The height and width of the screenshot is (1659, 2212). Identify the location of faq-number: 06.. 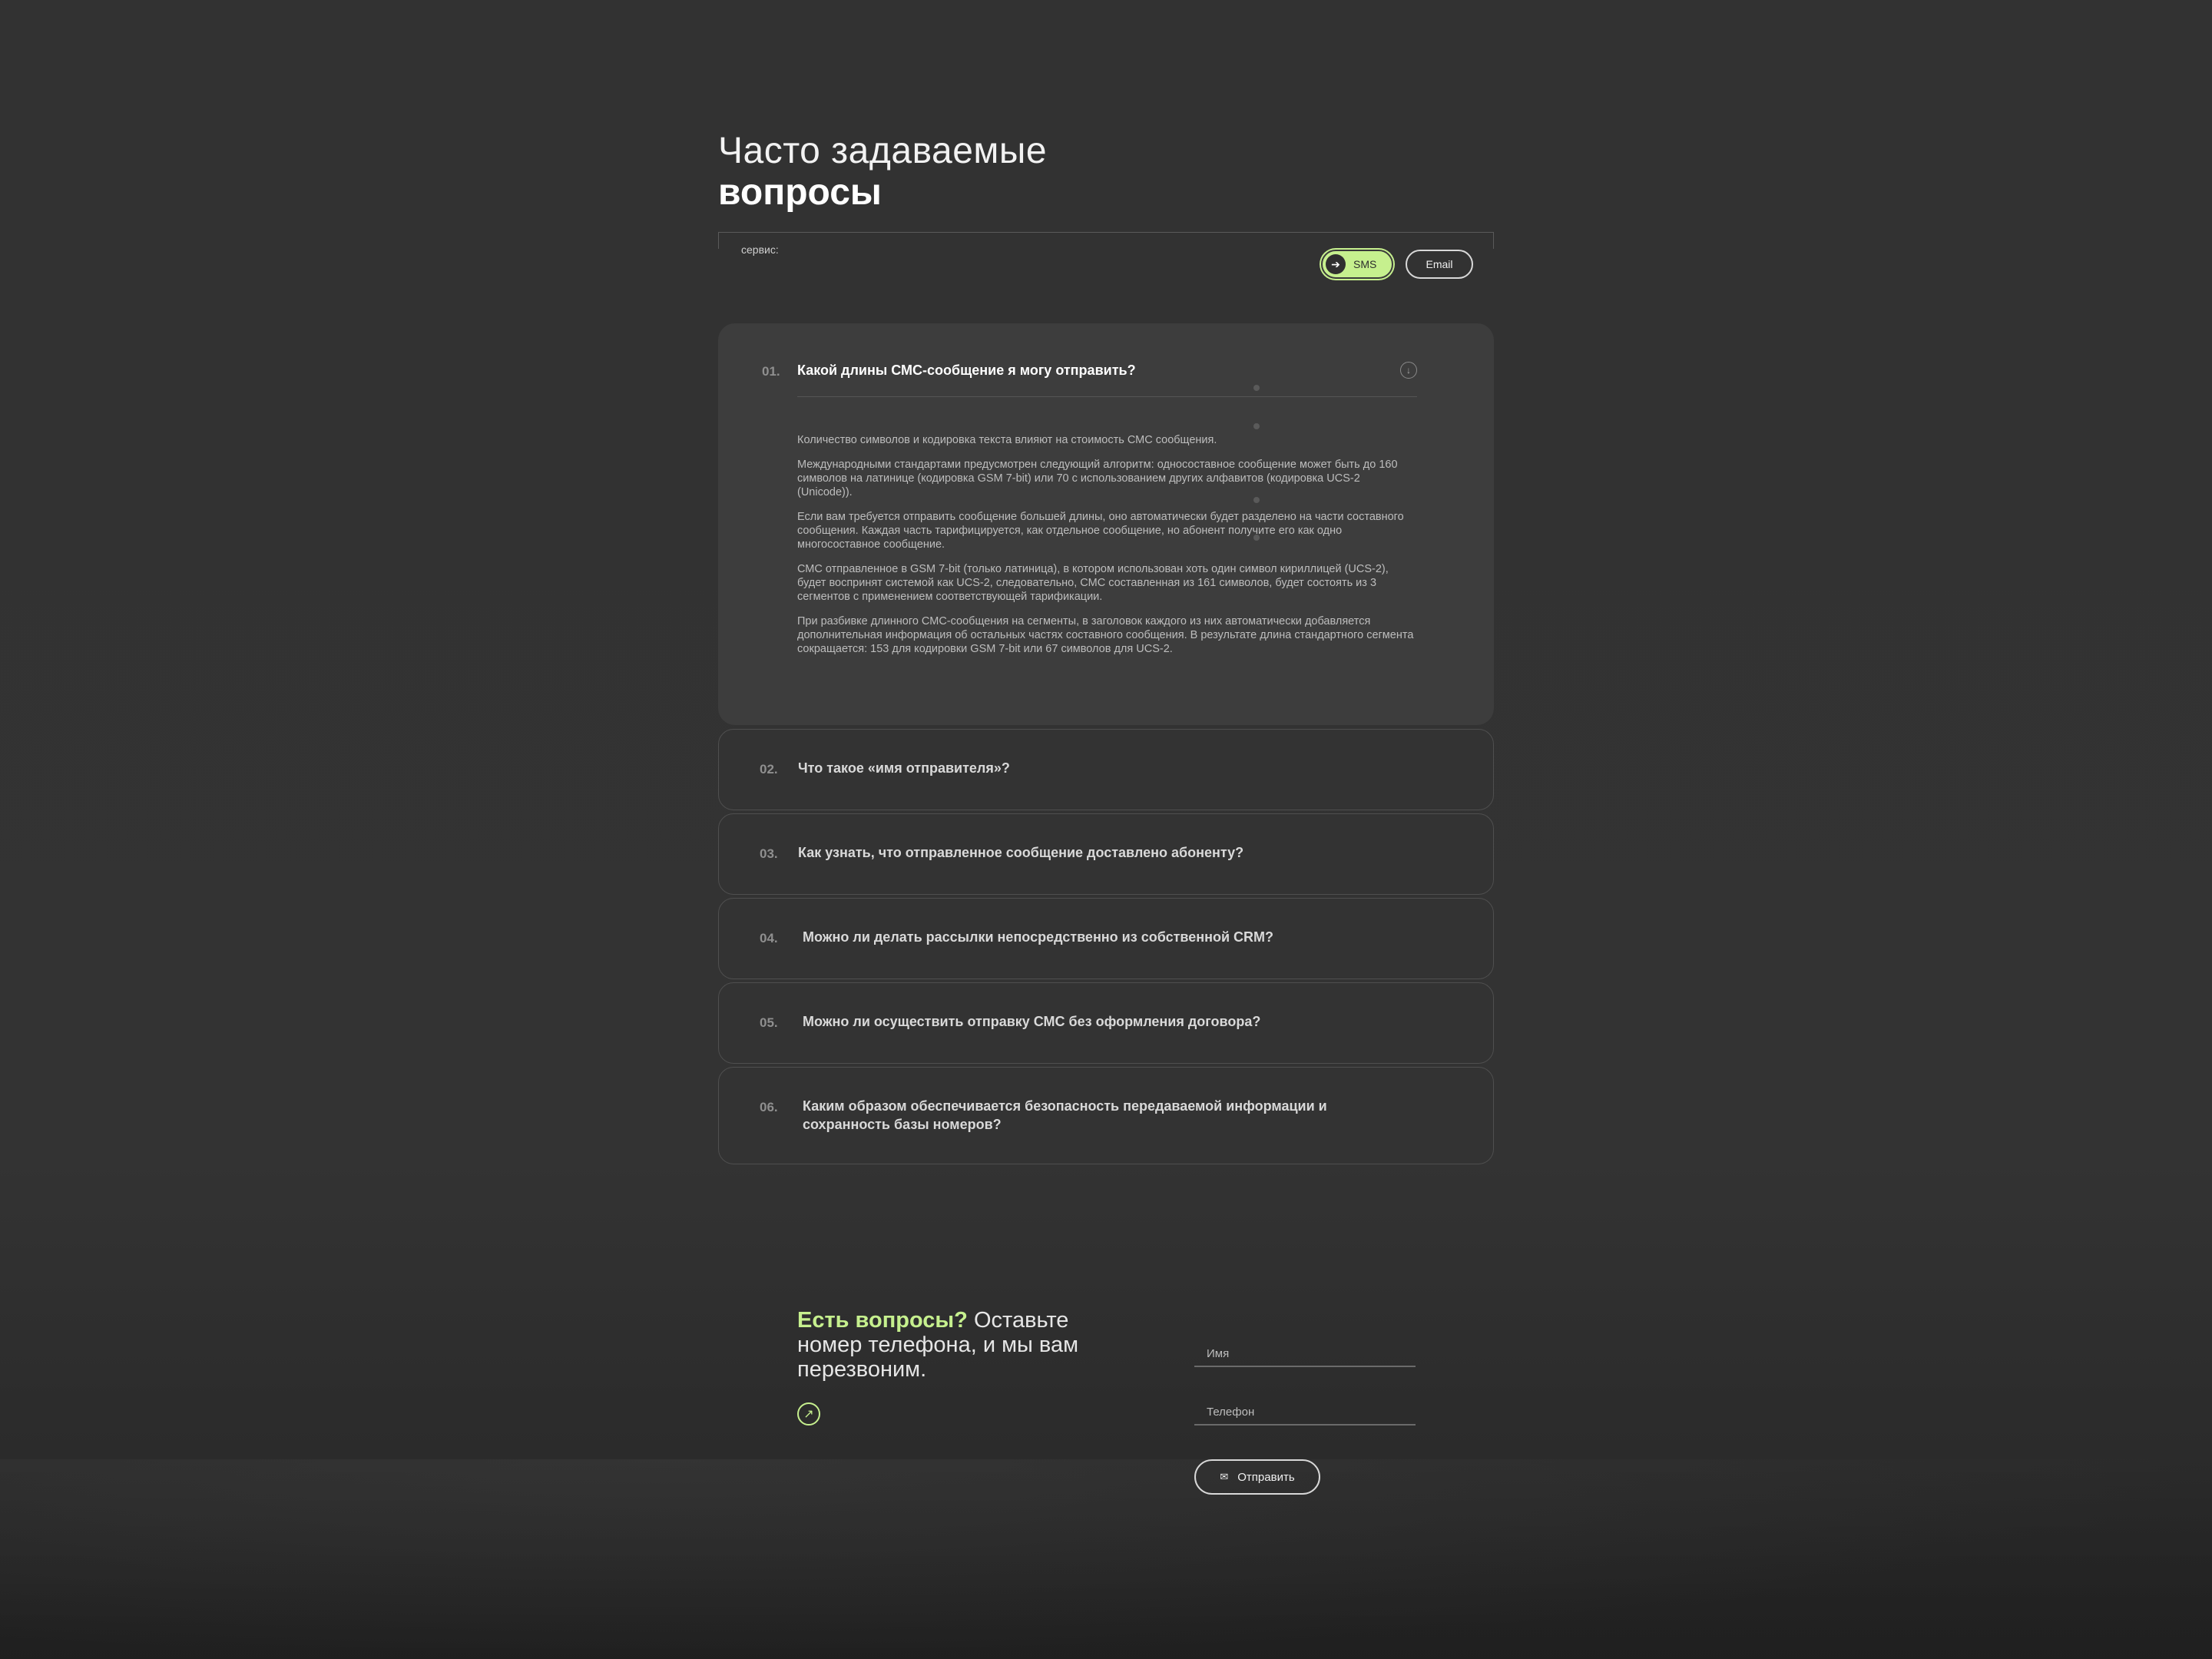
(769, 1107).